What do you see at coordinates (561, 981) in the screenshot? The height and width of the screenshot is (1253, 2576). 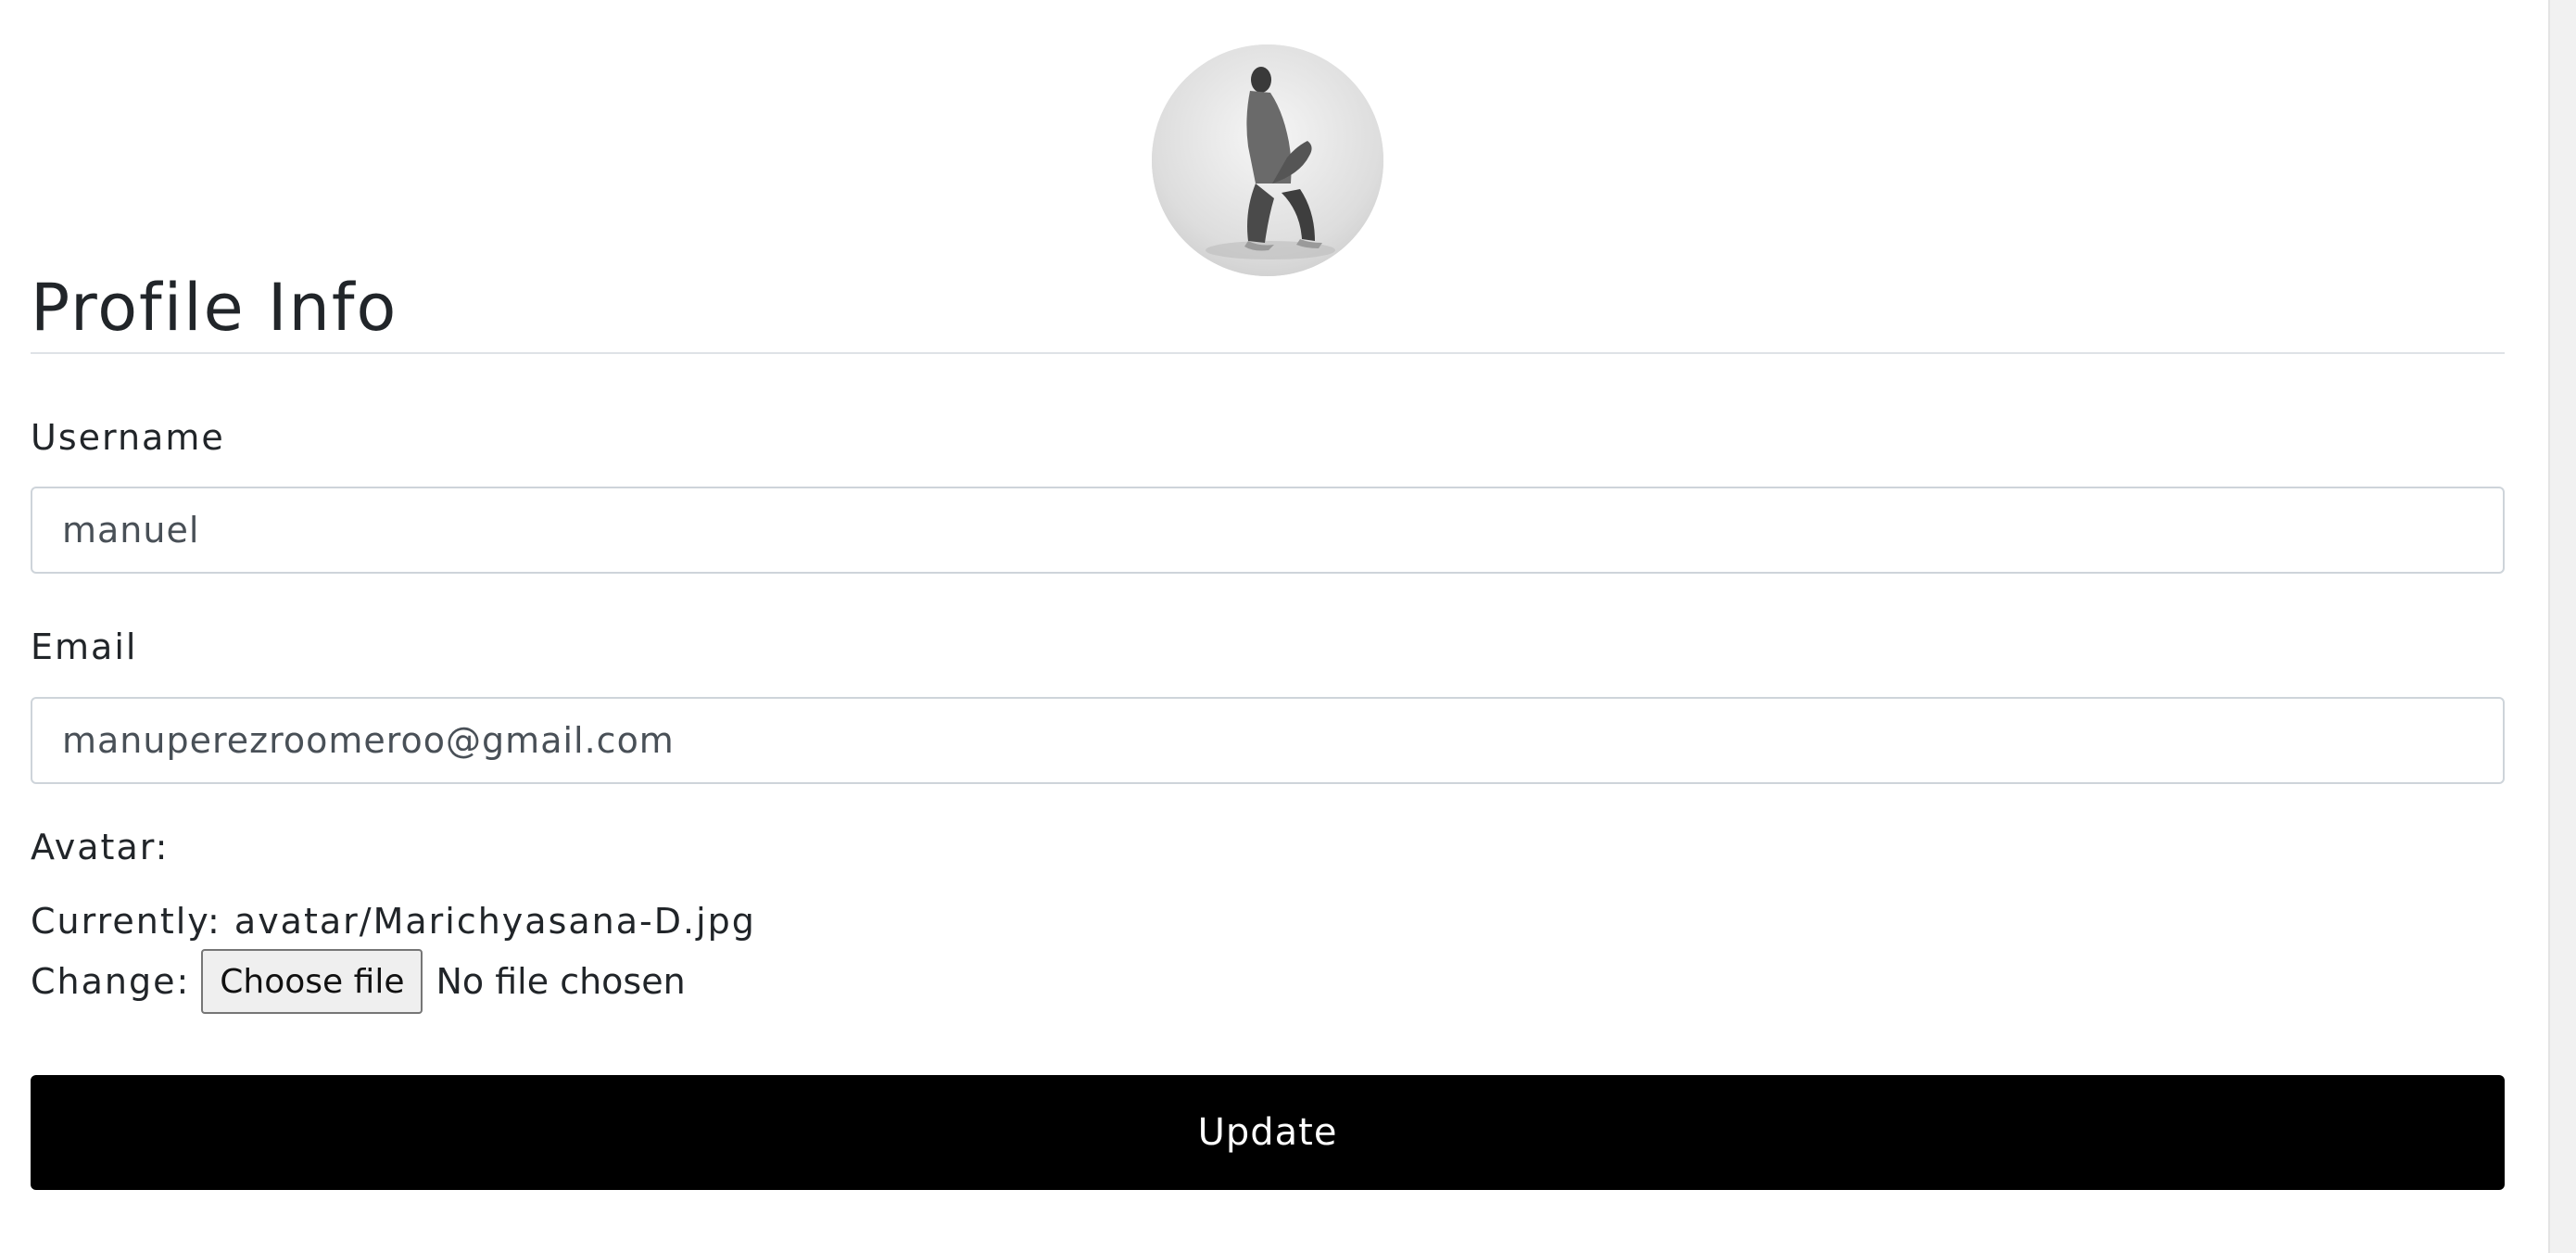 I see `file-status-text: No file chosen` at bounding box center [561, 981].